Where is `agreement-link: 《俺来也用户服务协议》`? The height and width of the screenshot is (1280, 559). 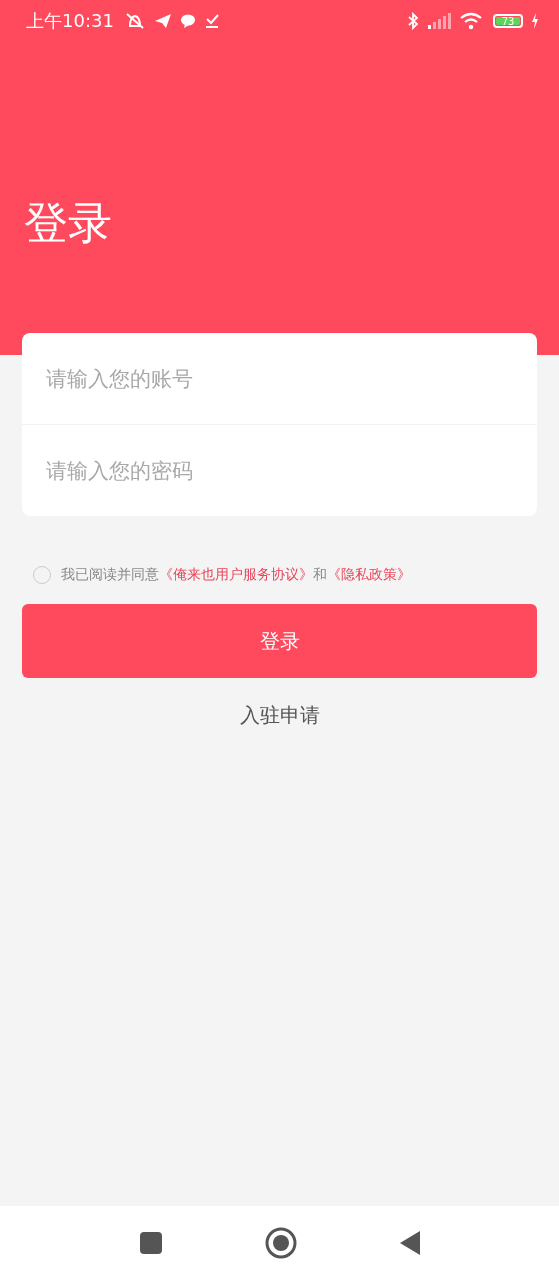
agreement-link: 《俺来也用户服务协议》 is located at coordinates (236, 574).